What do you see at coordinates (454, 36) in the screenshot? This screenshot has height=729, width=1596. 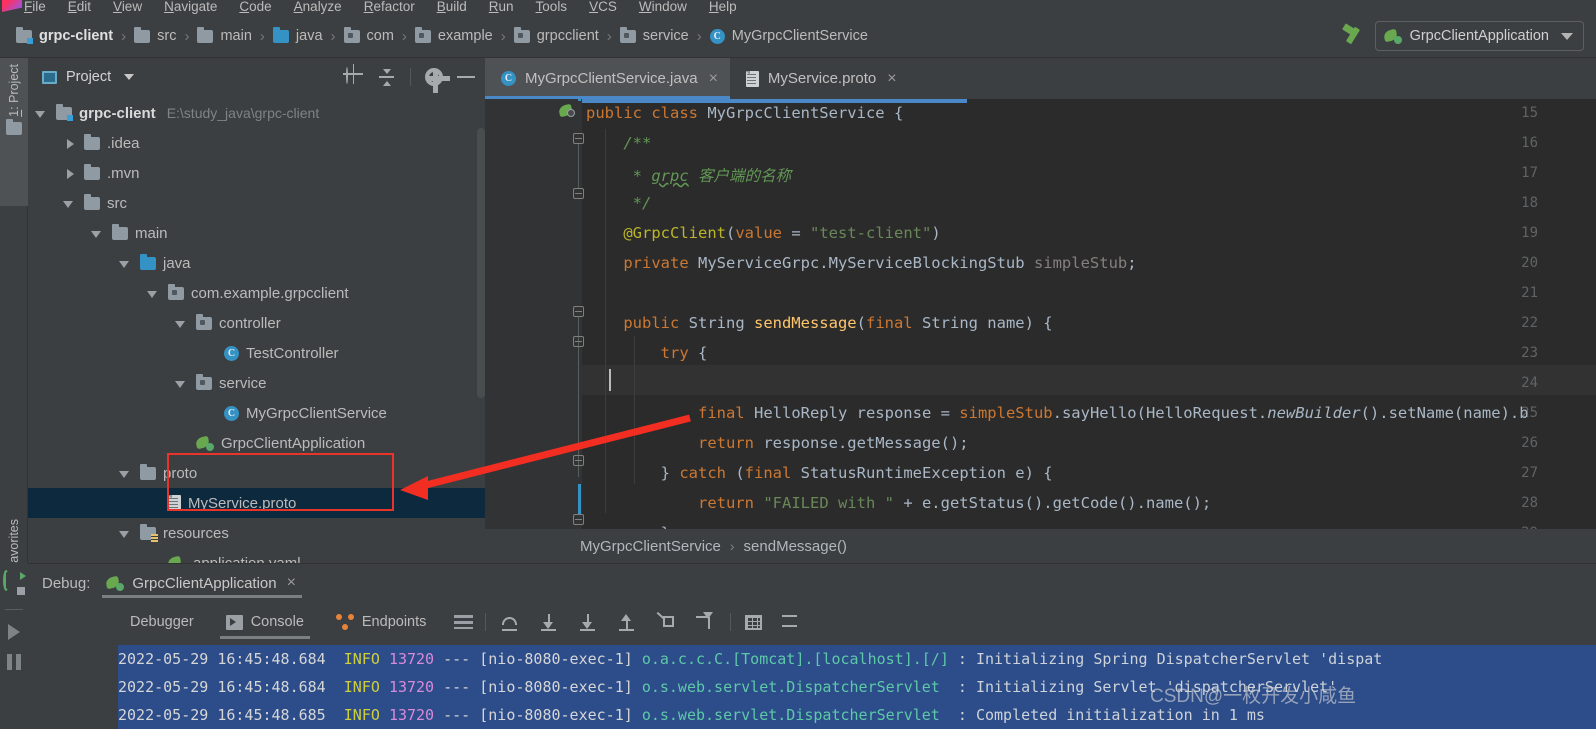 I see `breadcrumb-example: example` at bounding box center [454, 36].